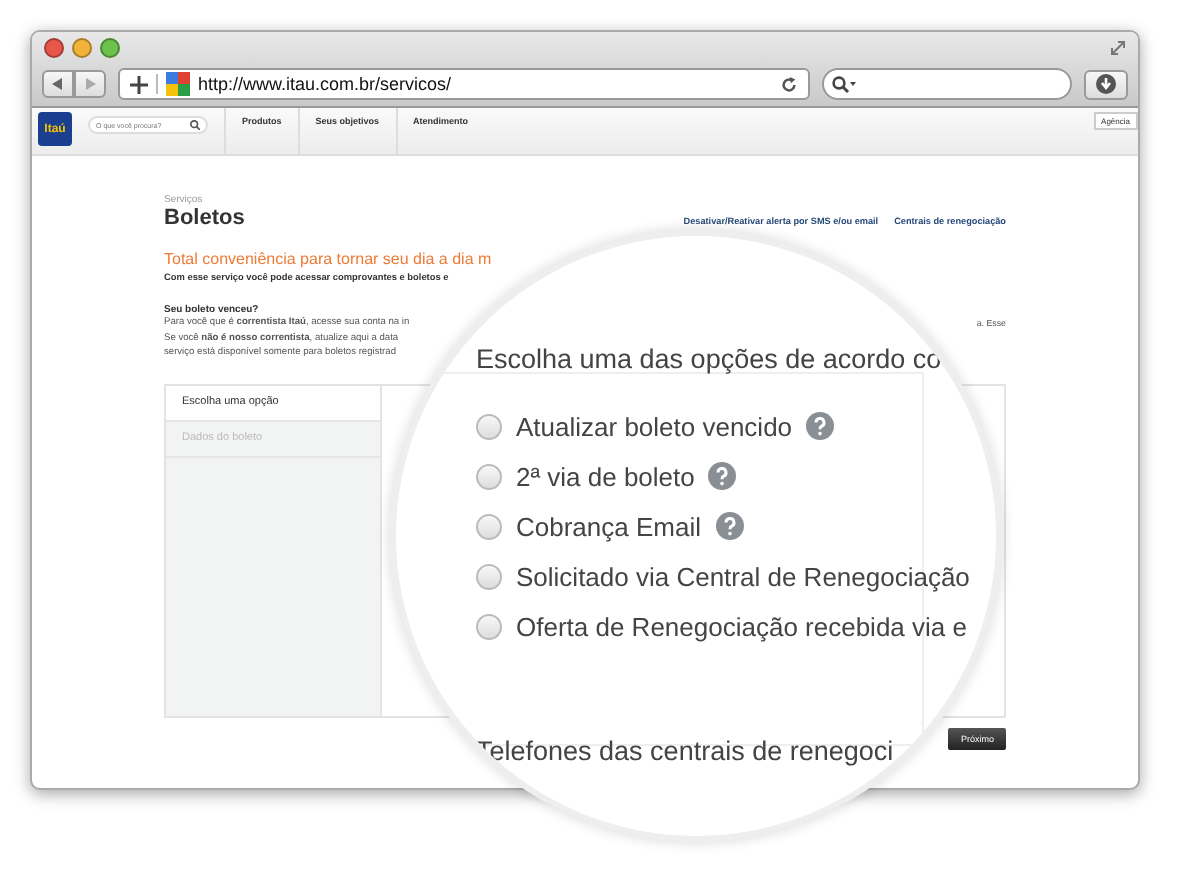  What do you see at coordinates (54, 47) in the screenshot?
I see `close-icon` at bounding box center [54, 47].